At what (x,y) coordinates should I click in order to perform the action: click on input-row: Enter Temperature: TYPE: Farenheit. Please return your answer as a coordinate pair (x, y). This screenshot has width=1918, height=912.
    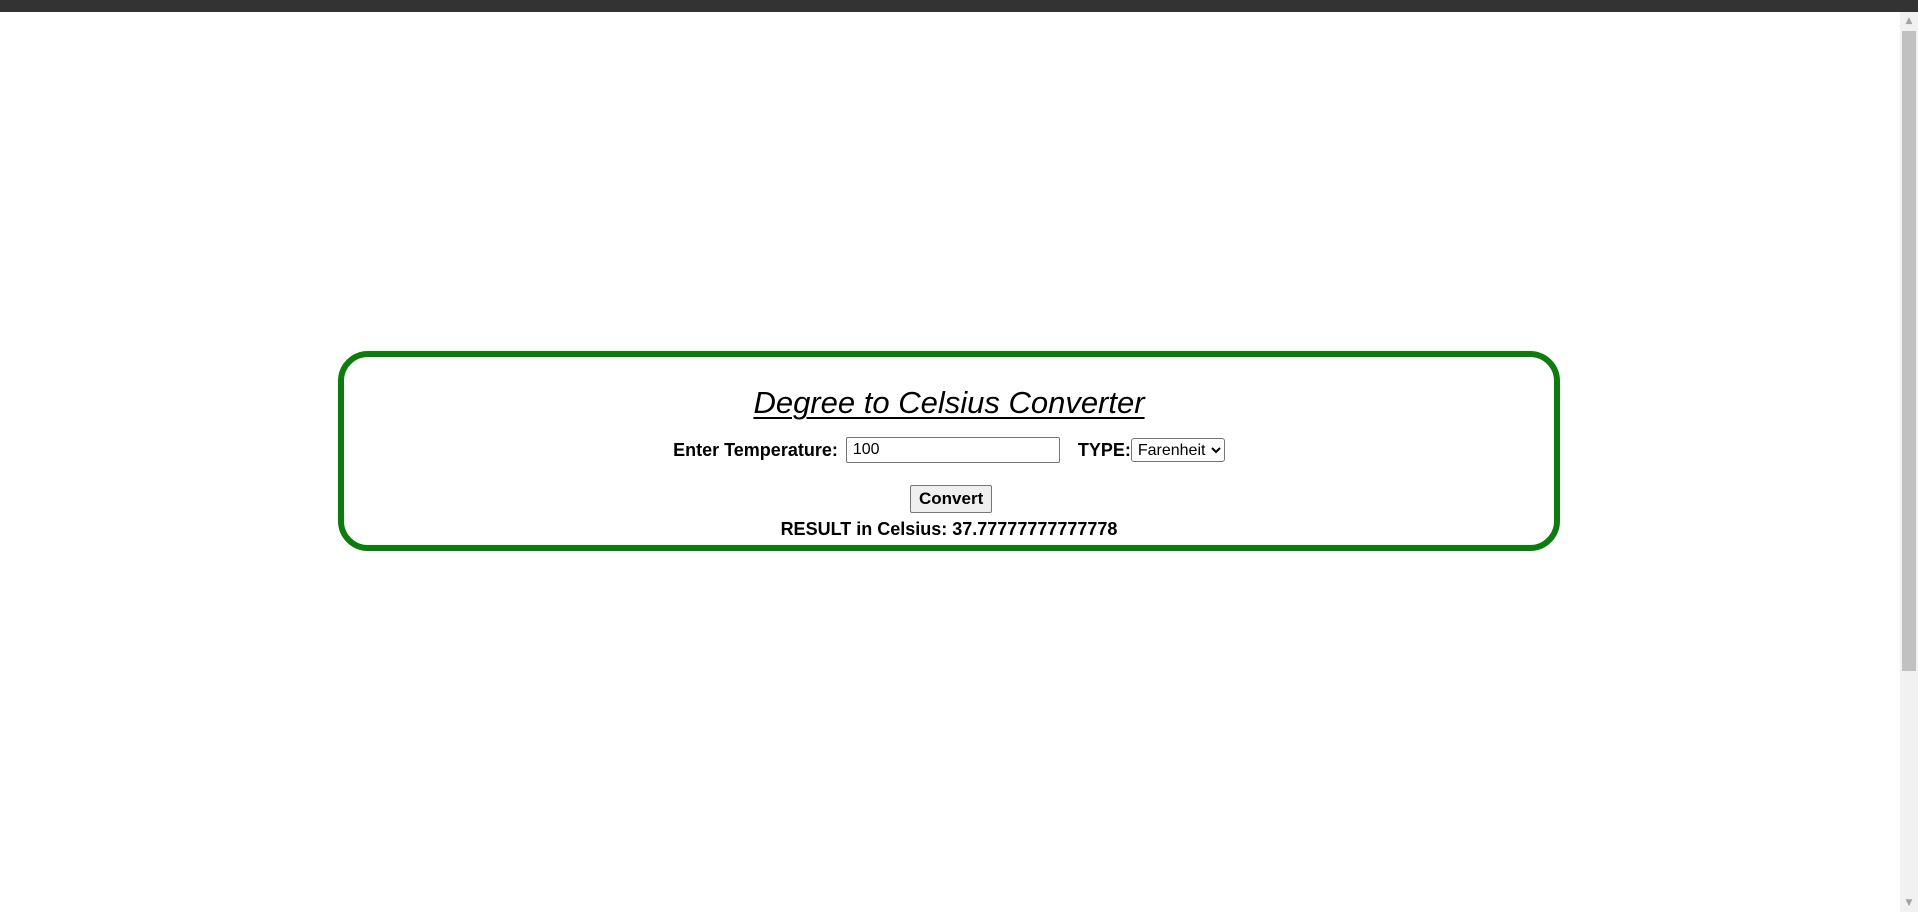
    Looking at the image, I should click on (949, 450).